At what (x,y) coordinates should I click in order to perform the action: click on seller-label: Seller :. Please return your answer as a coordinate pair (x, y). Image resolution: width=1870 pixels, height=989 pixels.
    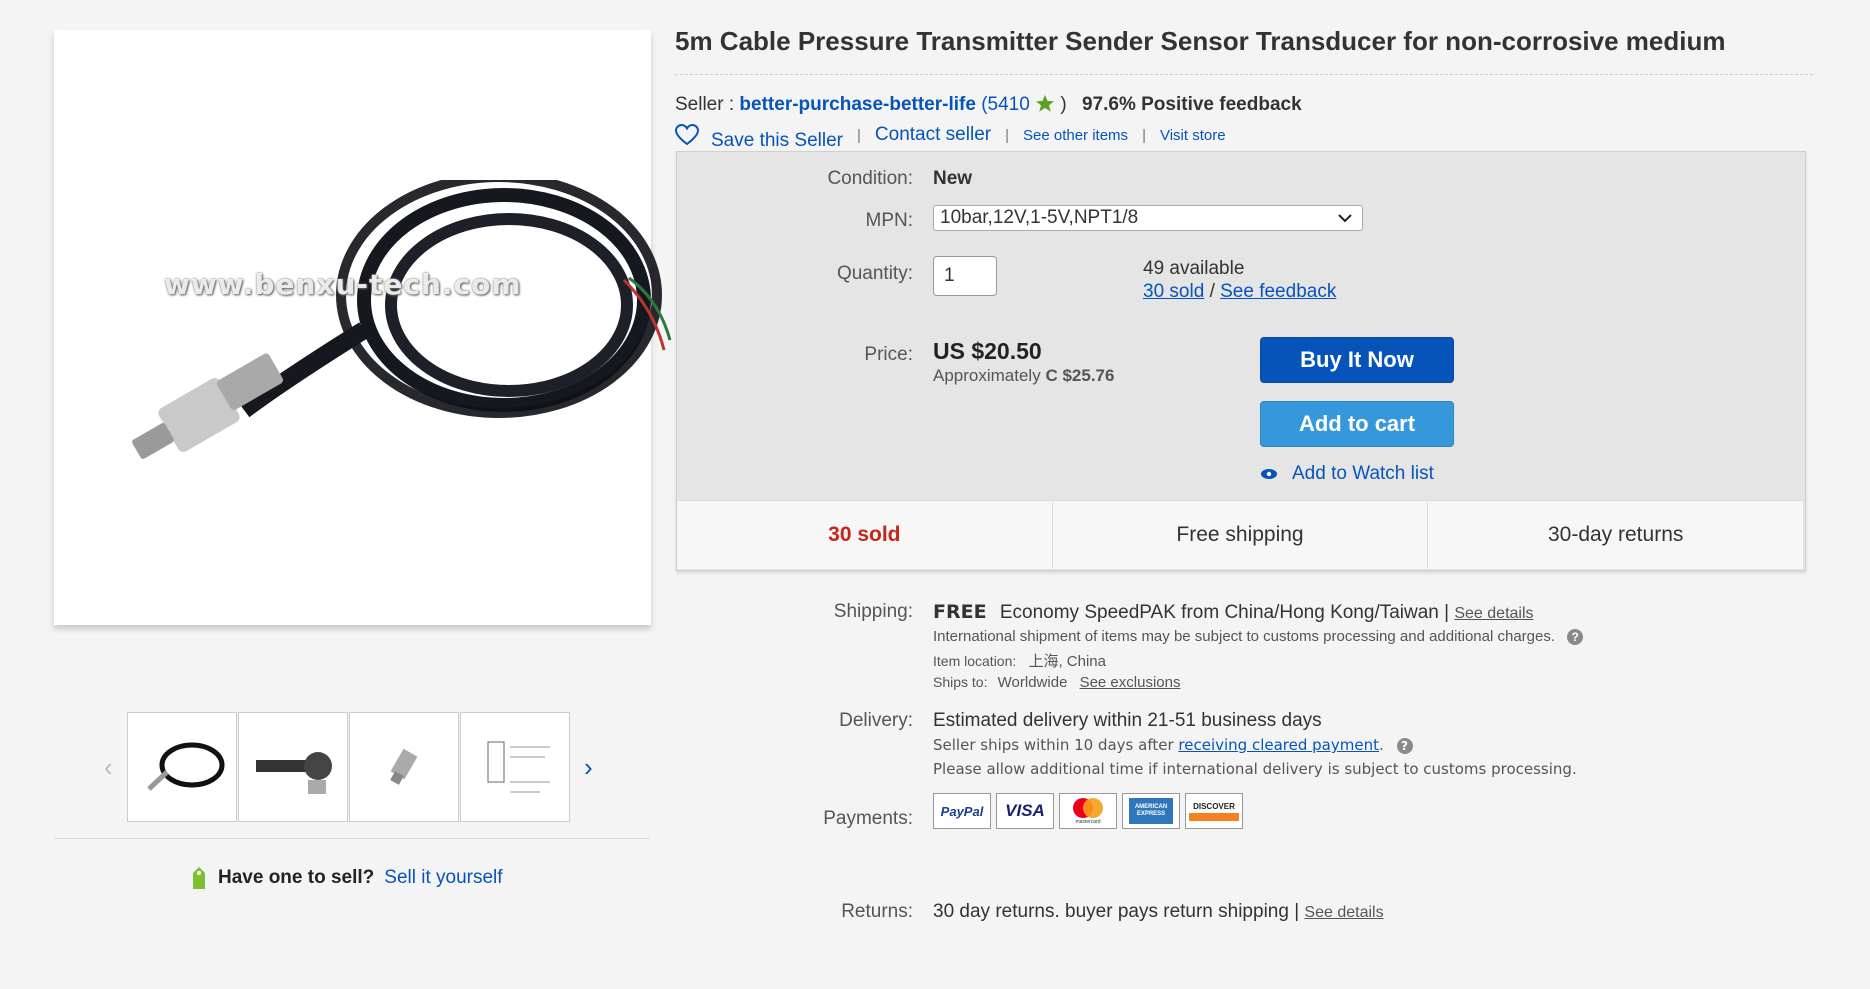
    Looking at the image, I should click on (705, 104).